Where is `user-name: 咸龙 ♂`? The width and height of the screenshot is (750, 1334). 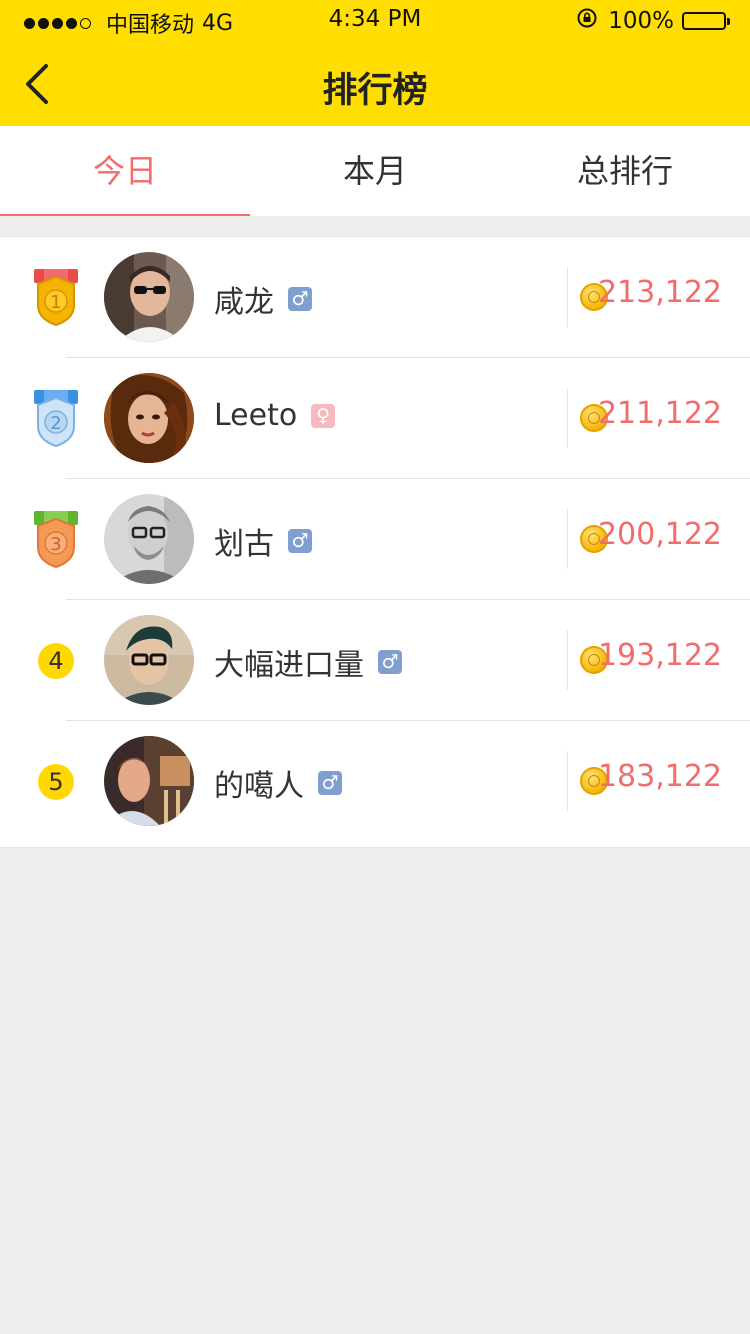 user-name: 咸龙 ♂ is located at coordinates (263, 299).